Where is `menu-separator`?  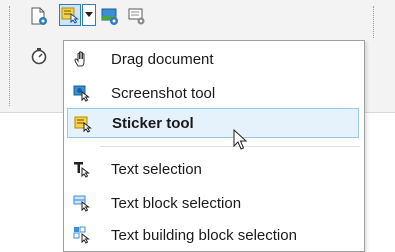 menu-separator is located at coordinates (230, 146).